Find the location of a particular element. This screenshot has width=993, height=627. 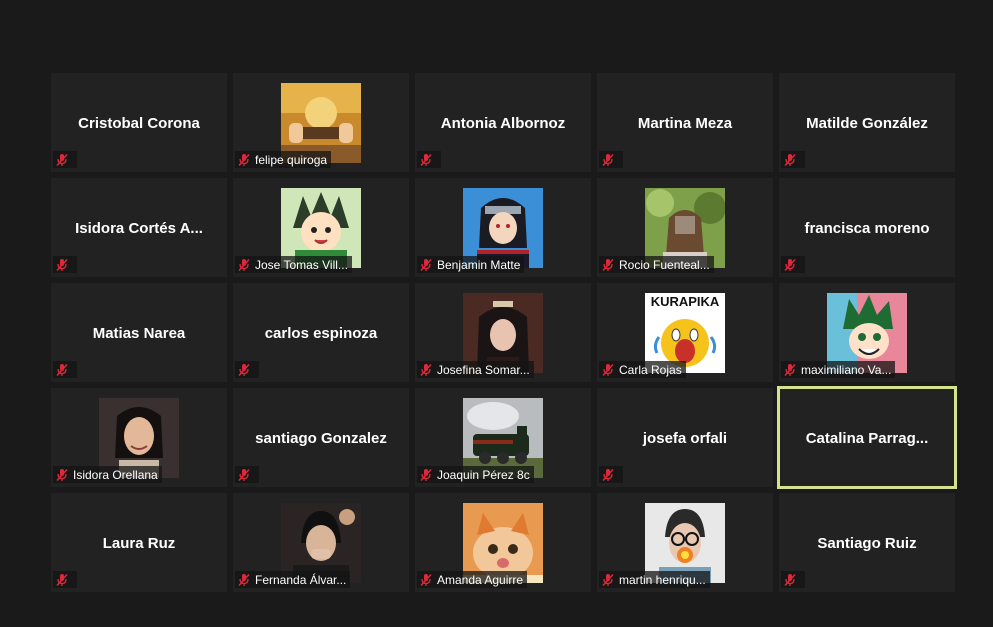

participant-tile: santiago Gonzalez is located at coordinates (321, 437).